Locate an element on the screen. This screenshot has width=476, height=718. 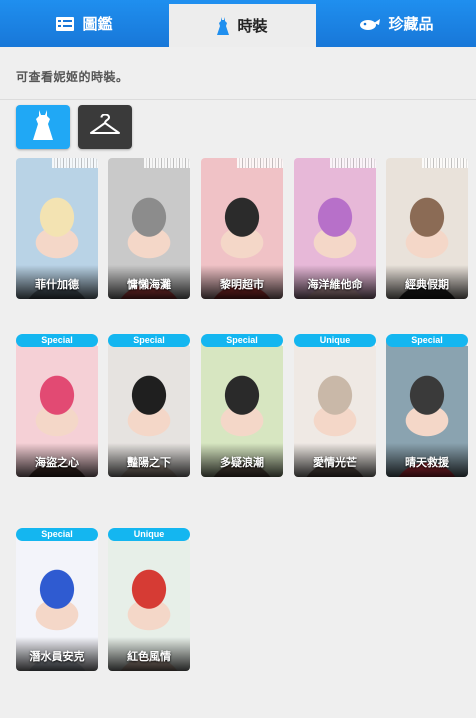
costume-name: 黎明超市 is located at coordinates (242, 285).